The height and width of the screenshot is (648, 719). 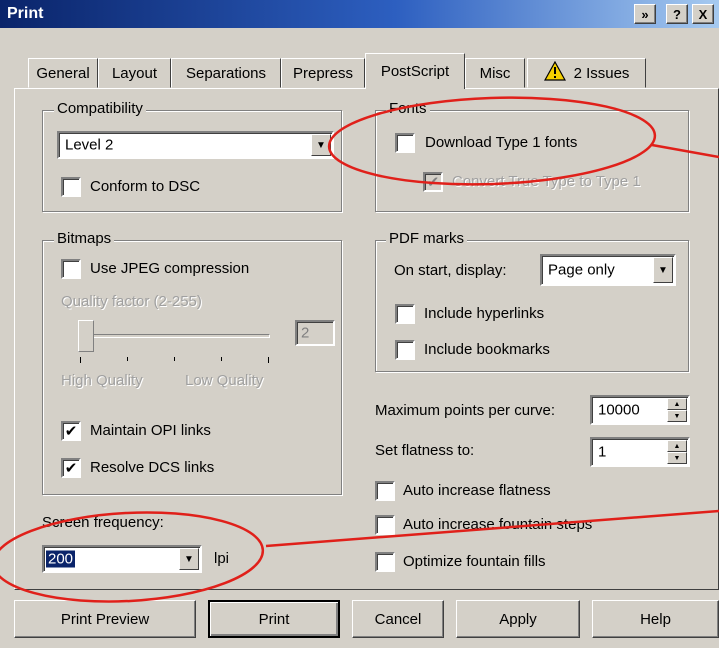 What do you see at coordinates (450, 270) in the screenshot?
I see `on-start-label: On start, display:` at bounding box center [450, 270].